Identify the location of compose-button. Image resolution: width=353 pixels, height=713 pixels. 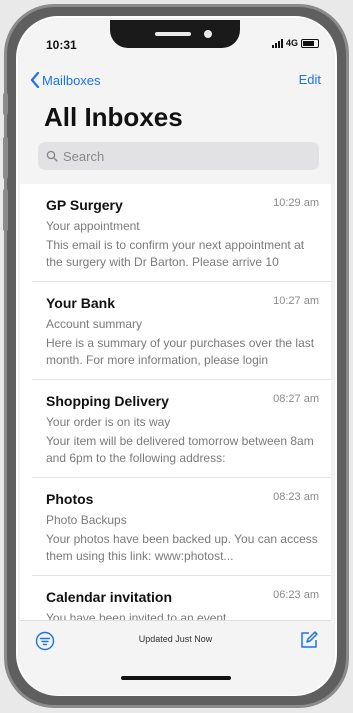
(309, 642).